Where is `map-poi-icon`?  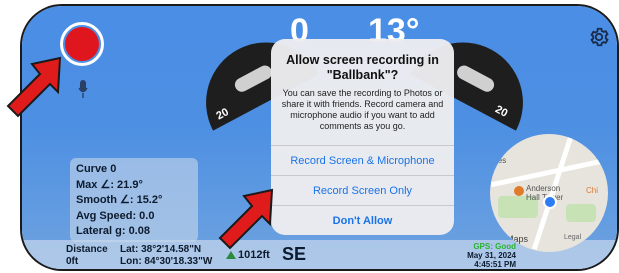
map-poi-icon is located at coordinates (519, 191).